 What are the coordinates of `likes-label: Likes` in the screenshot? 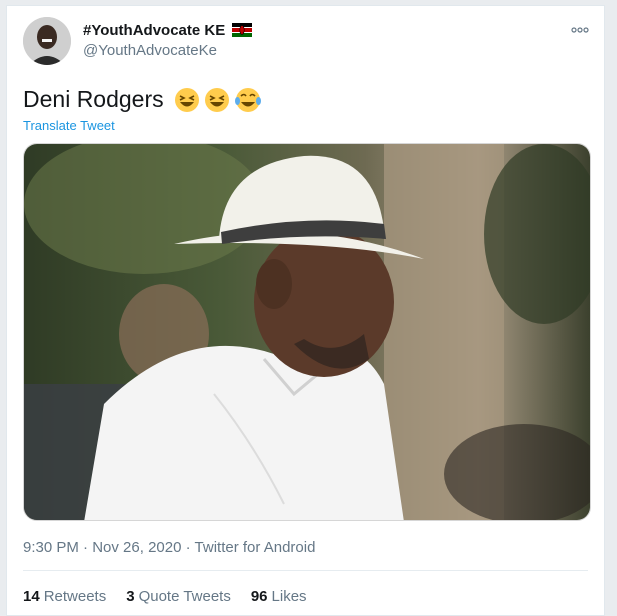 It's located at (289, 596).